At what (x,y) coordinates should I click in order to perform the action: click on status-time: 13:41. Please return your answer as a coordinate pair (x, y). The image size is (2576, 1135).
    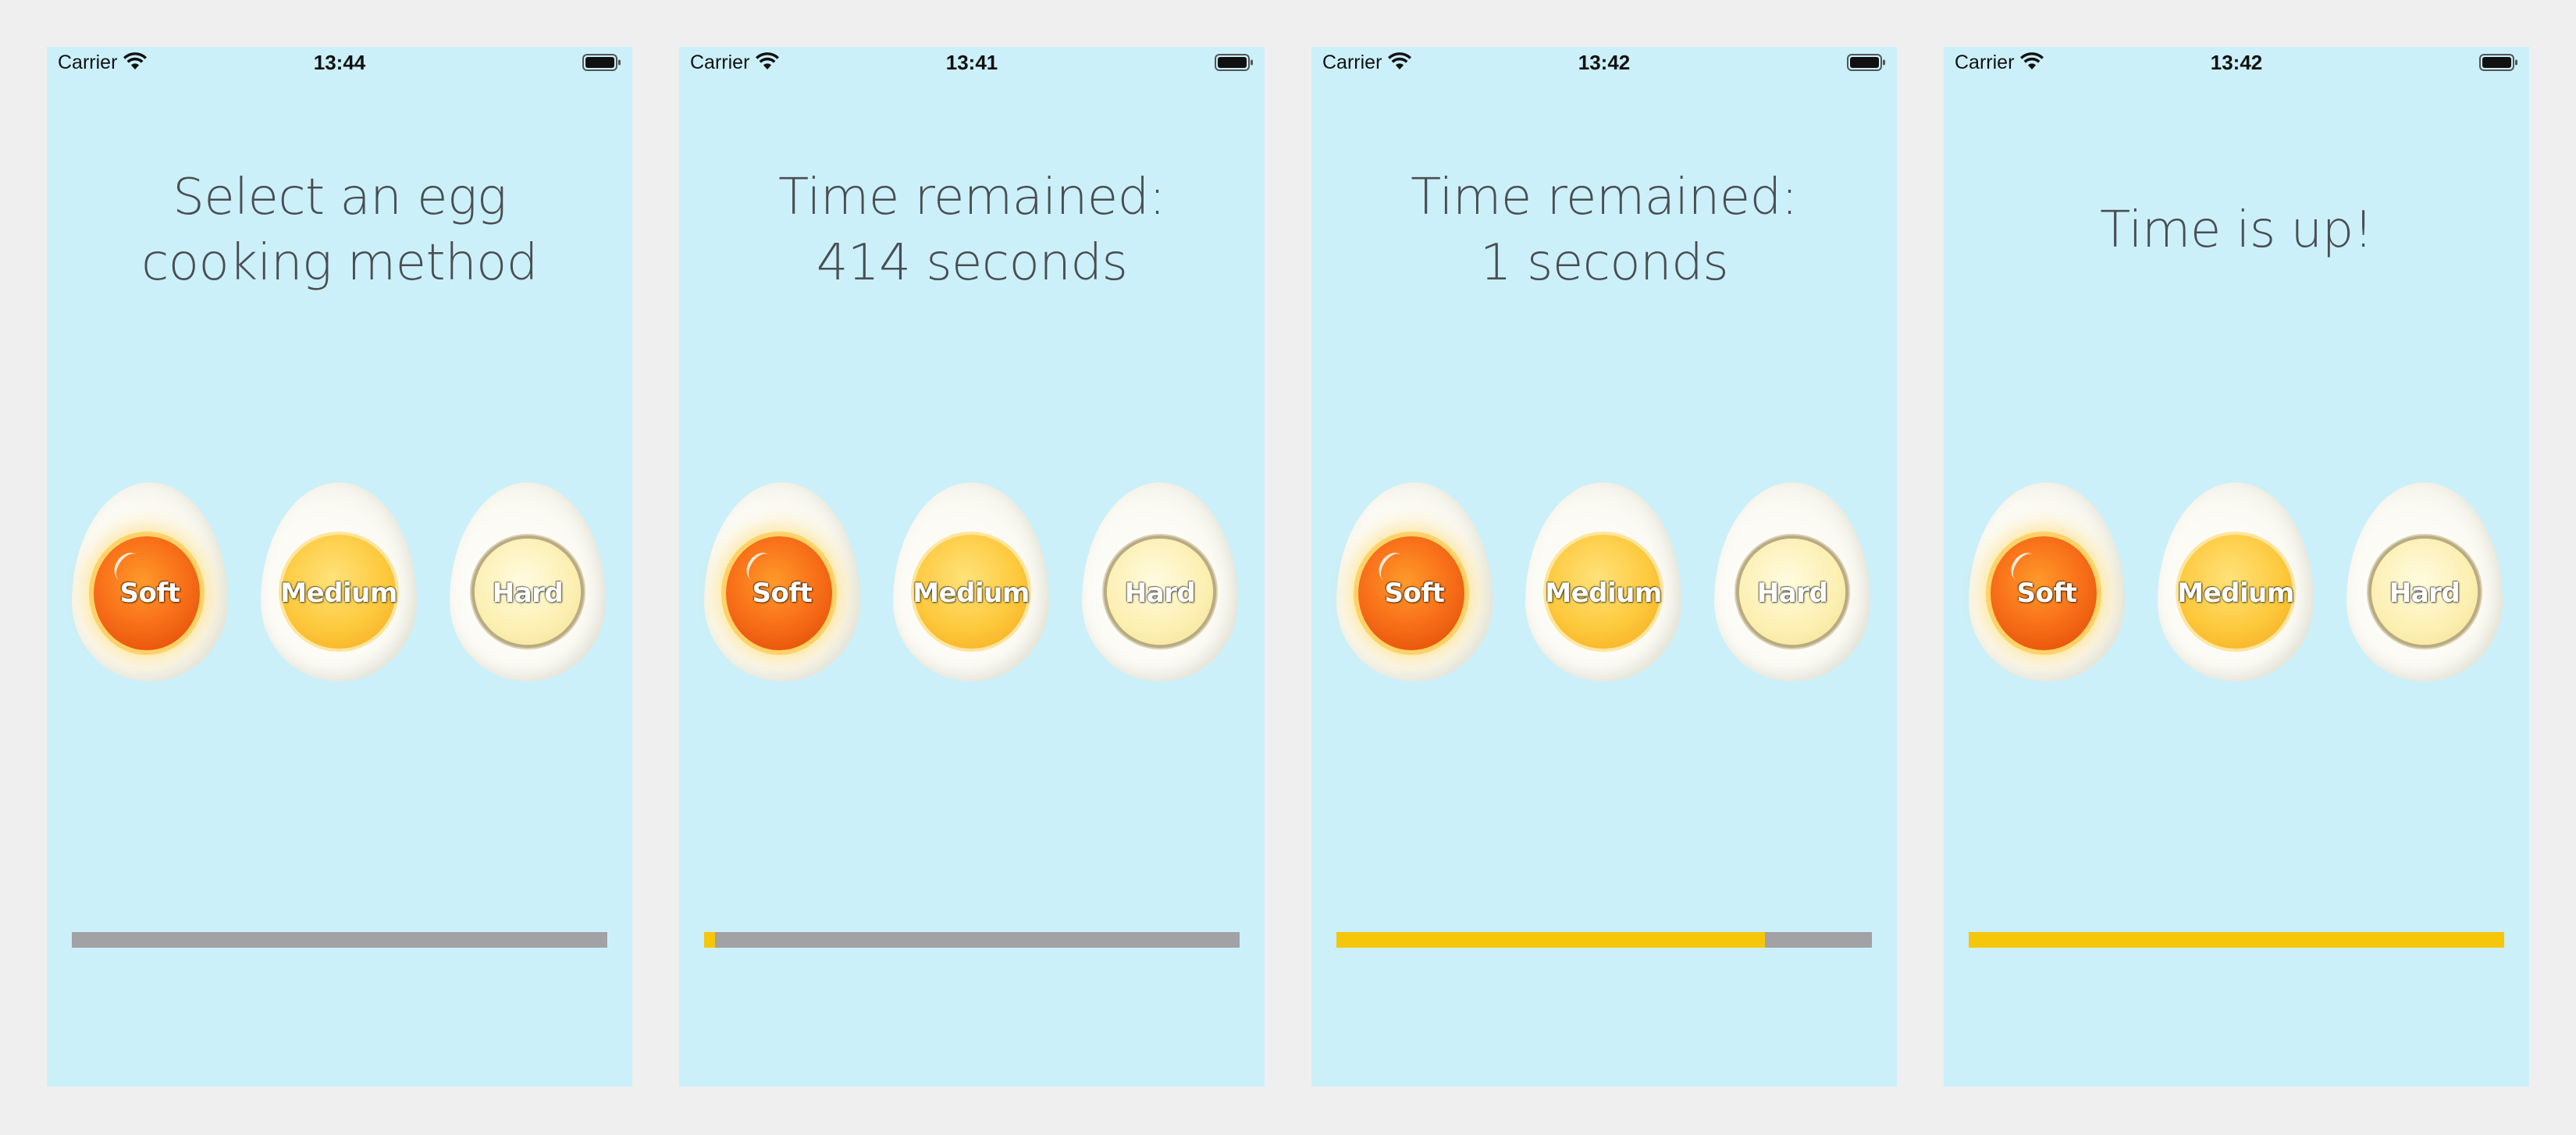
    Looking at the image, I should click on (971, 63).